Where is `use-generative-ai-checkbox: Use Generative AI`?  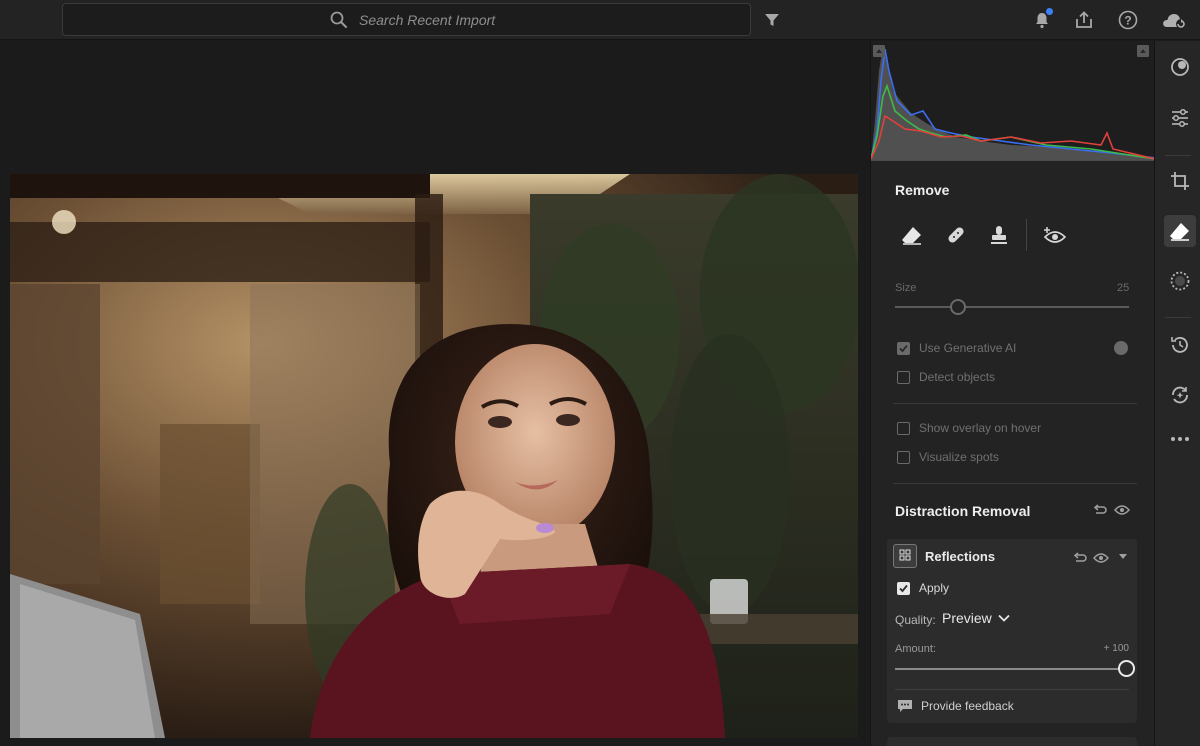 use-generative-ai-checkbox: Use Generative AI is located at coordinates (956, 348).